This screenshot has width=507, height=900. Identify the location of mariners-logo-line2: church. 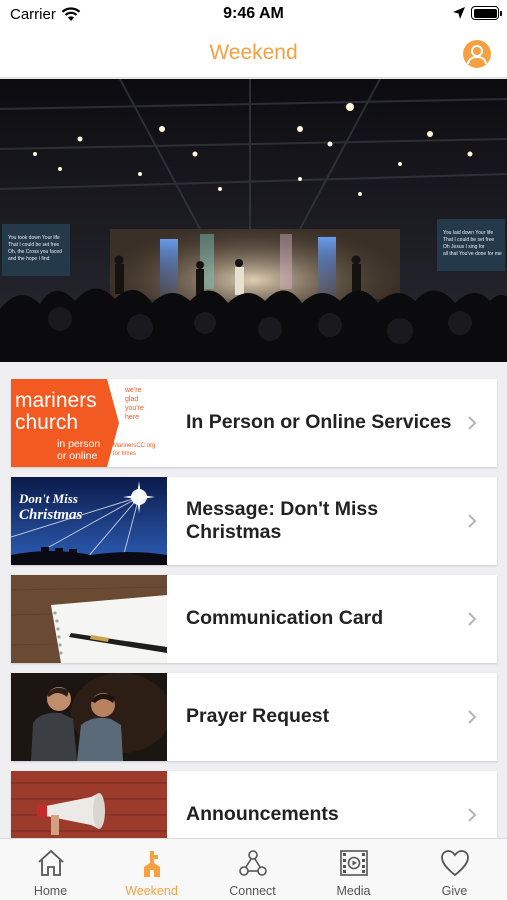
(47, 422).